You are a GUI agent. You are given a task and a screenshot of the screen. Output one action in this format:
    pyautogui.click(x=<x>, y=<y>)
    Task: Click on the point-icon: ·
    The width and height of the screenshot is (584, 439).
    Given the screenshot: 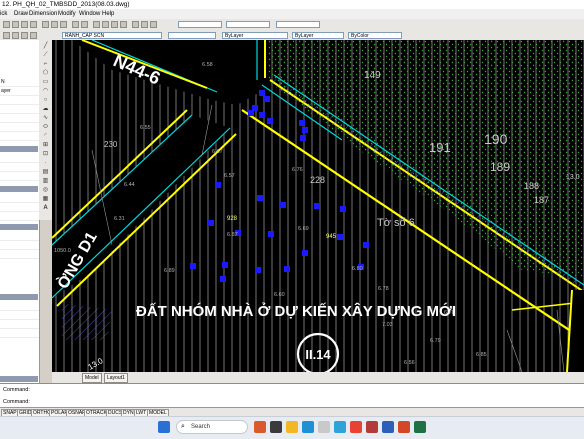 What is the action you would take?
    pyautogui.click(x=45, y=163)
    